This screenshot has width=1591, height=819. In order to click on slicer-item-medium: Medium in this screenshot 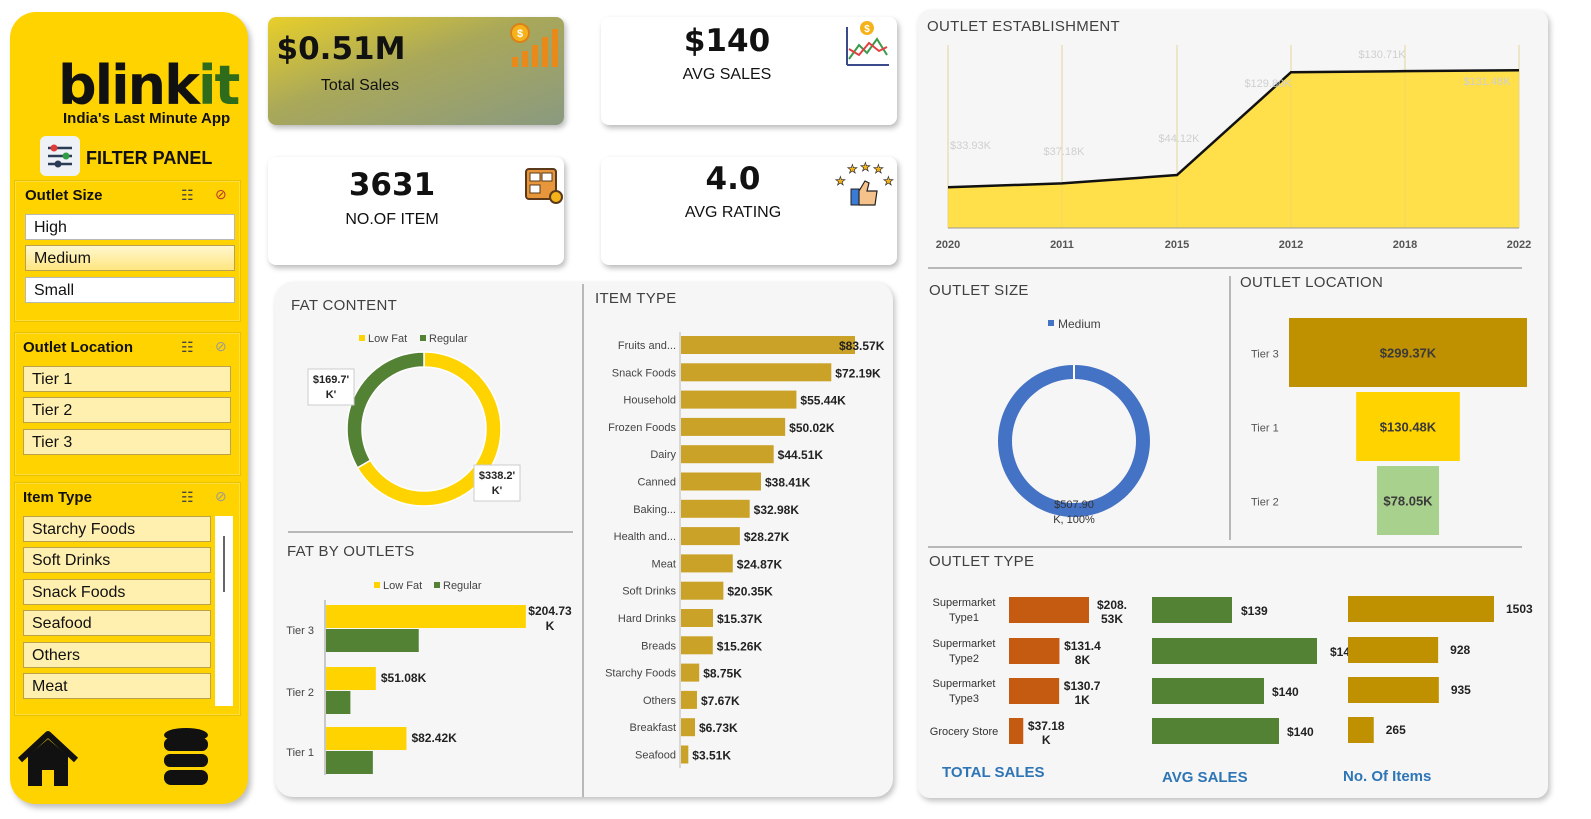, I will do `click(130, 258)`.